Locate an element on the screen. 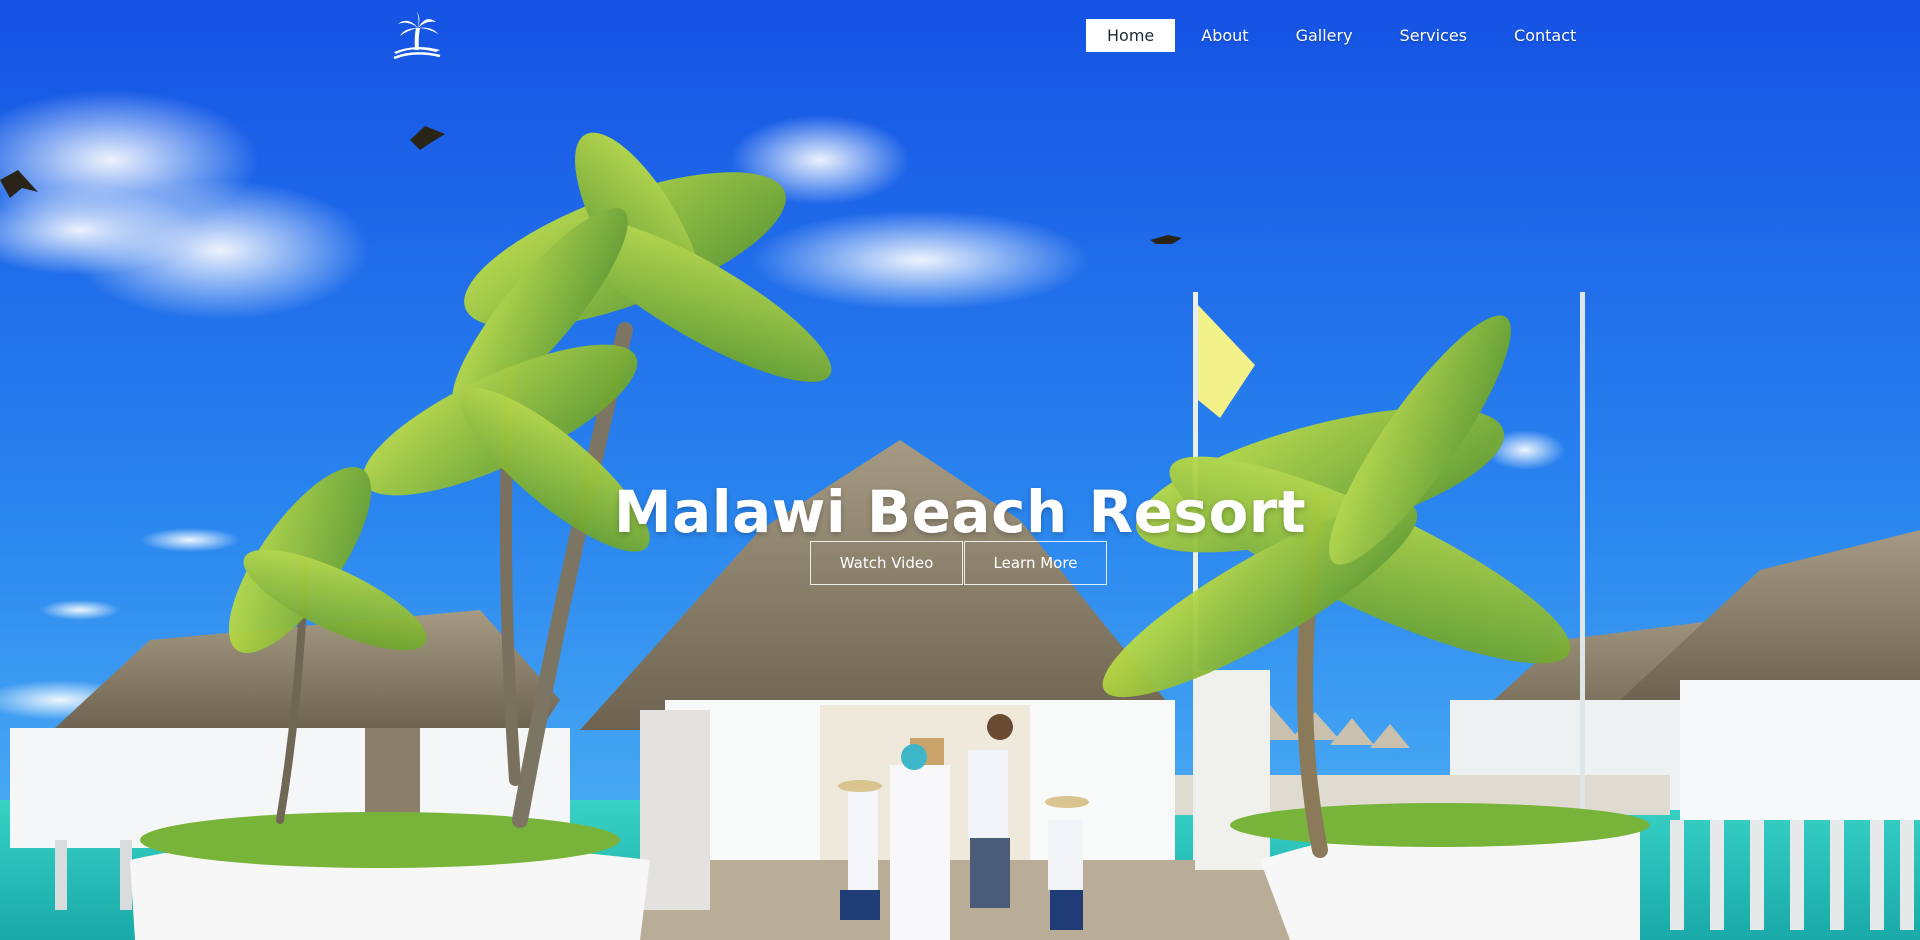 Image resolution: width=1920 pixels, height=940 pixels. nav-contact-link: Contact is located at coordinates (1545, 35).